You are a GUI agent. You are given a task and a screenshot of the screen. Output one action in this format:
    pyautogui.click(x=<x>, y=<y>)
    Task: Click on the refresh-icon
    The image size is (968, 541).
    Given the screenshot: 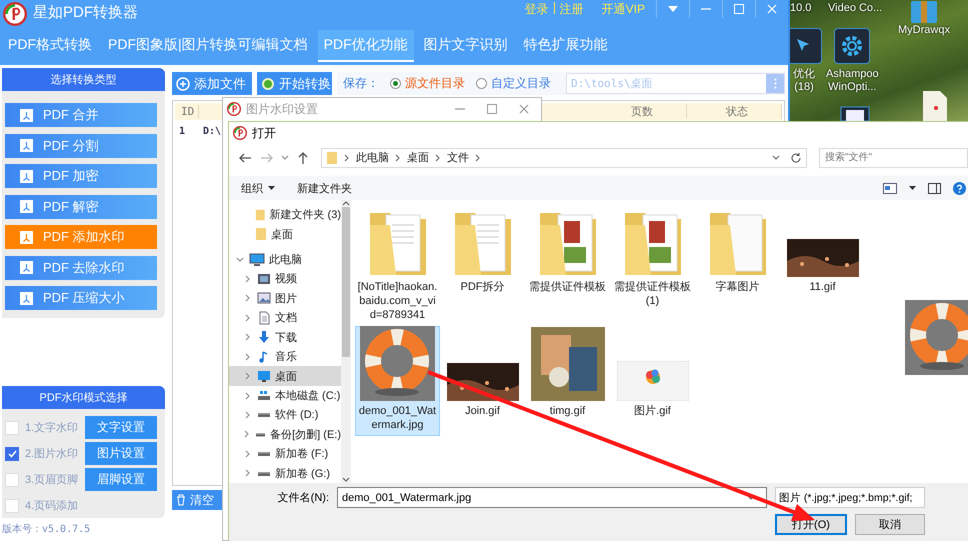 What is the action you would take?
    pyautogui.click(x=796, y=158)
    